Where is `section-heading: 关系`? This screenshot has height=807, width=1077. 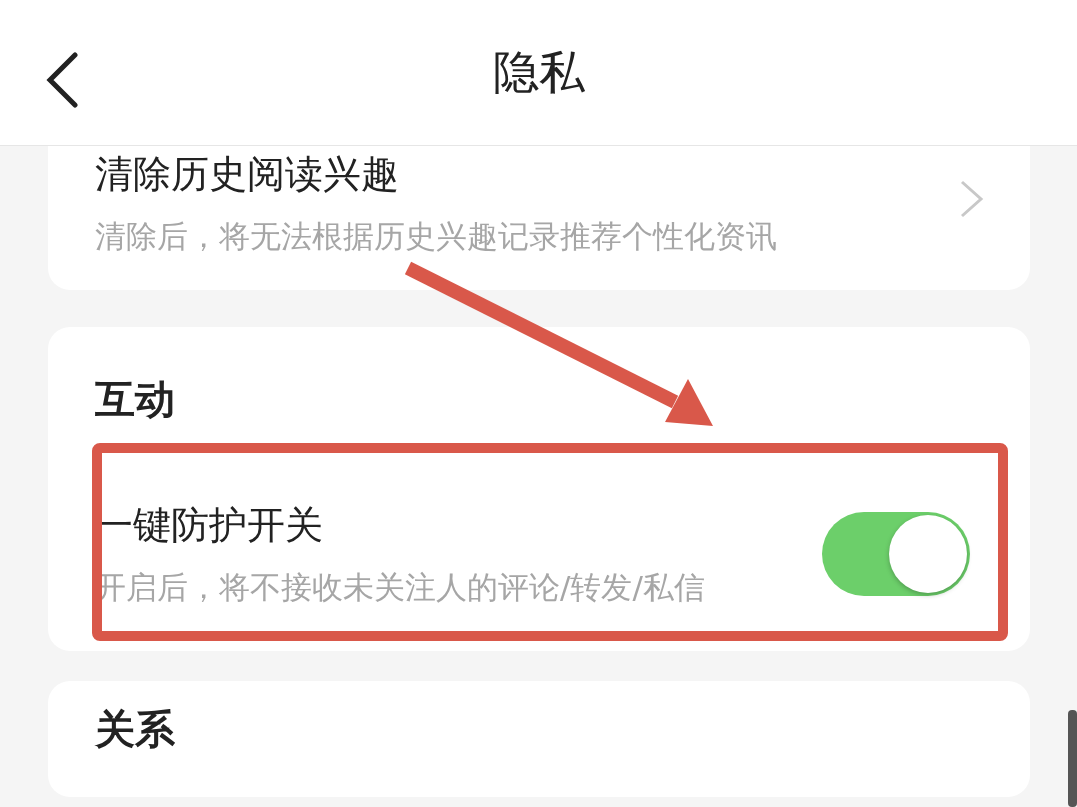
section-heading: 关系 is located at coordinates (135, 729).